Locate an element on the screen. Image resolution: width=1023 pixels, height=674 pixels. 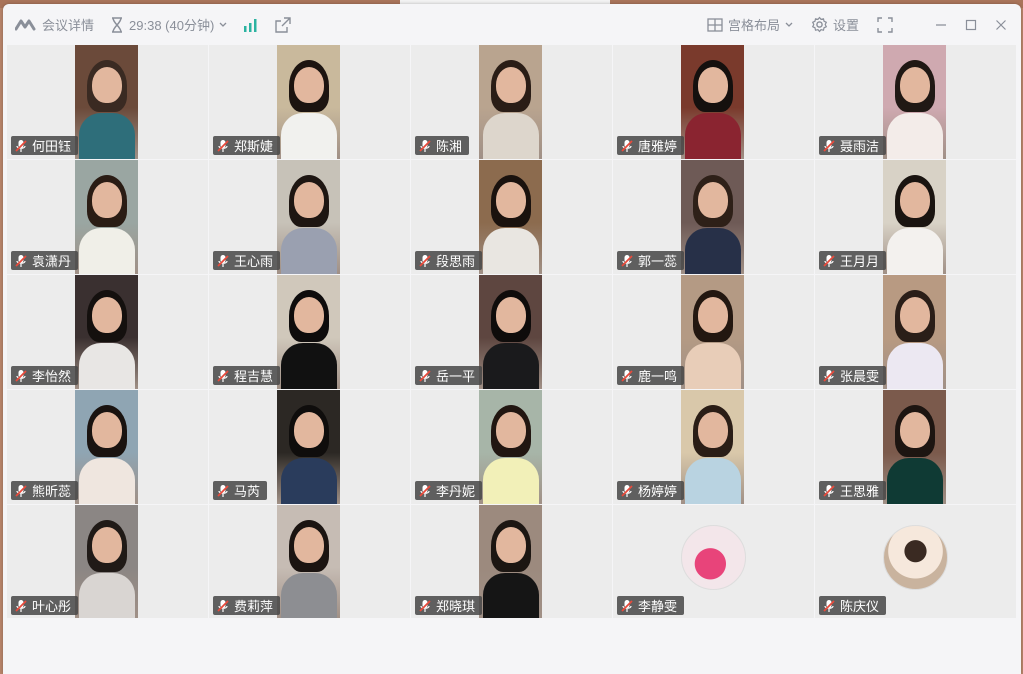
participant-name-tag: 王心雨 is located at coordinates (247, 260).